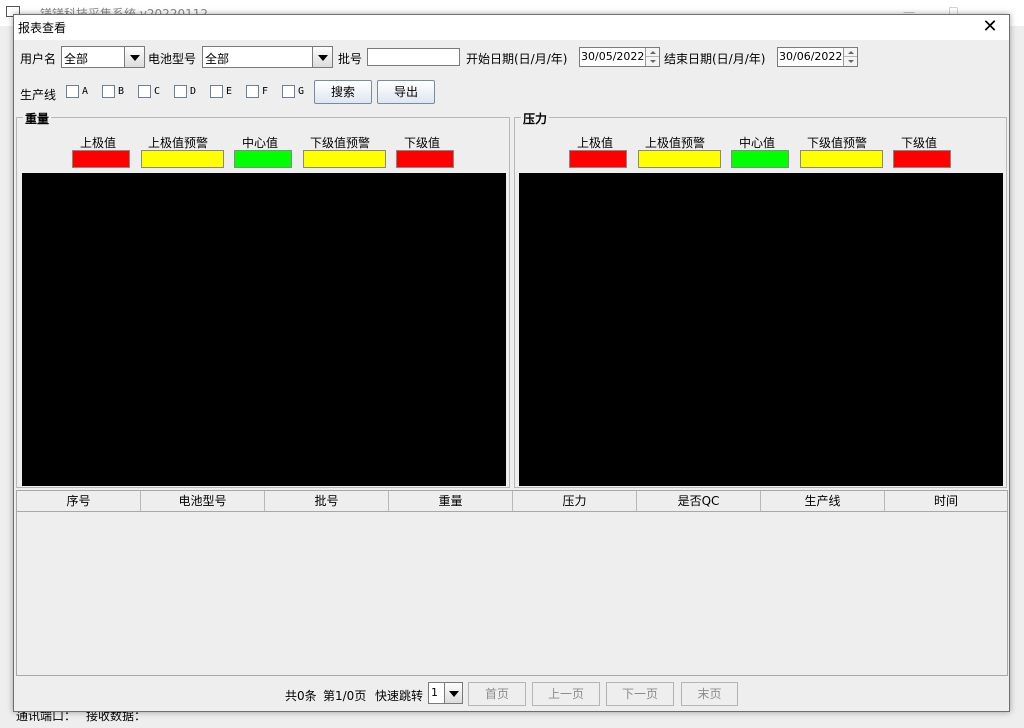  I want to click on column-header-weight: 重量, so click(451, 501).